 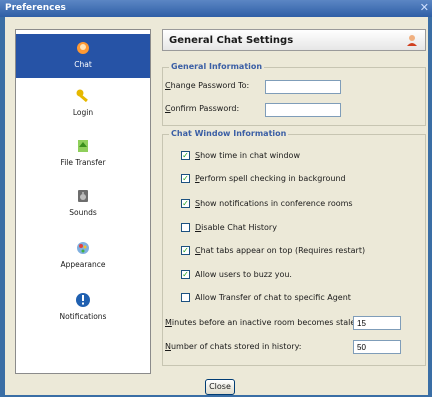 What do you see at coordinates (274, 203) in the screenshot?
I see `option-label: Show notifications in conference rooms` at bounding box center [274, 203].